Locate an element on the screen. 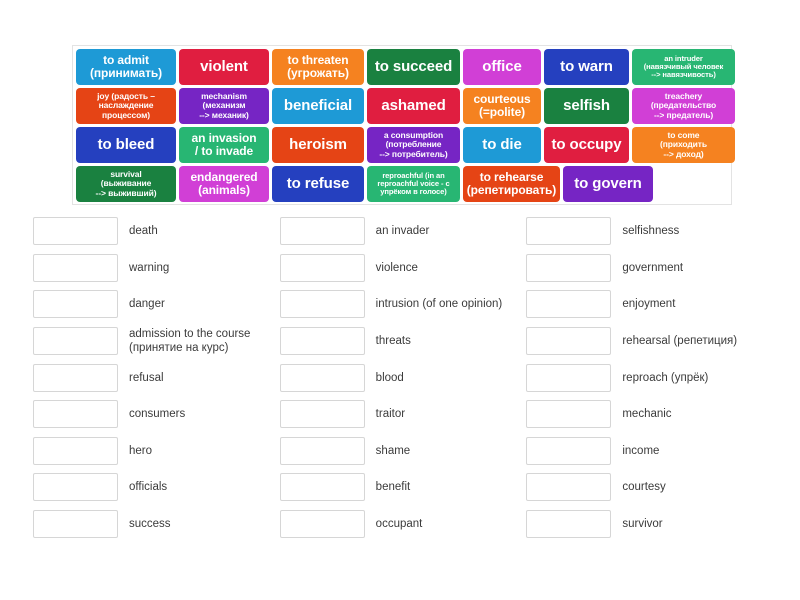 Image resolution: width=800 pixels, height=600 pixels. answer-row: warning is located at coordinates (156, 268).